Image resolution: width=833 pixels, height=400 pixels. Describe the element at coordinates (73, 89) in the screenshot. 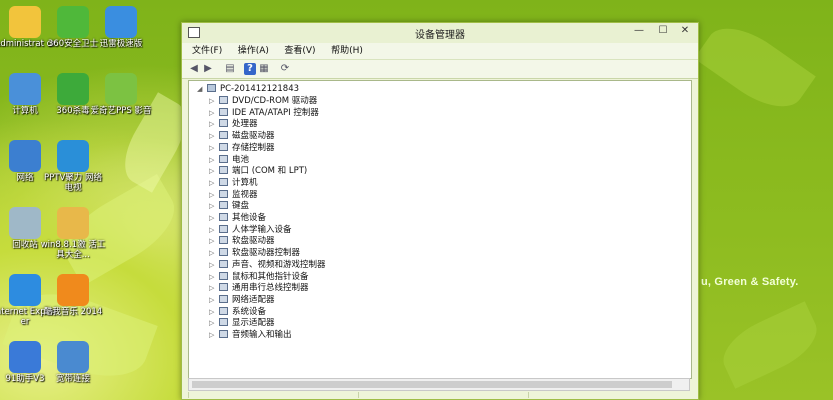

I see `360-antivirus-icon` at that location.